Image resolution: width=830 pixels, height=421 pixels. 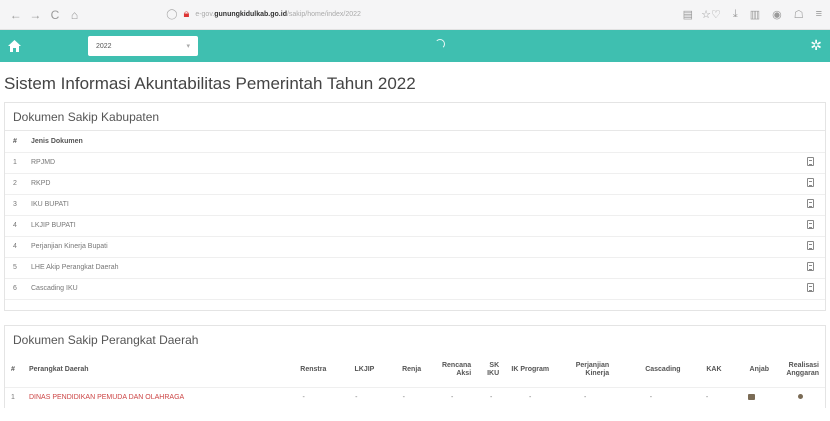 I want to click on document-name: Cascading IKU, so click(x=409, y=289).